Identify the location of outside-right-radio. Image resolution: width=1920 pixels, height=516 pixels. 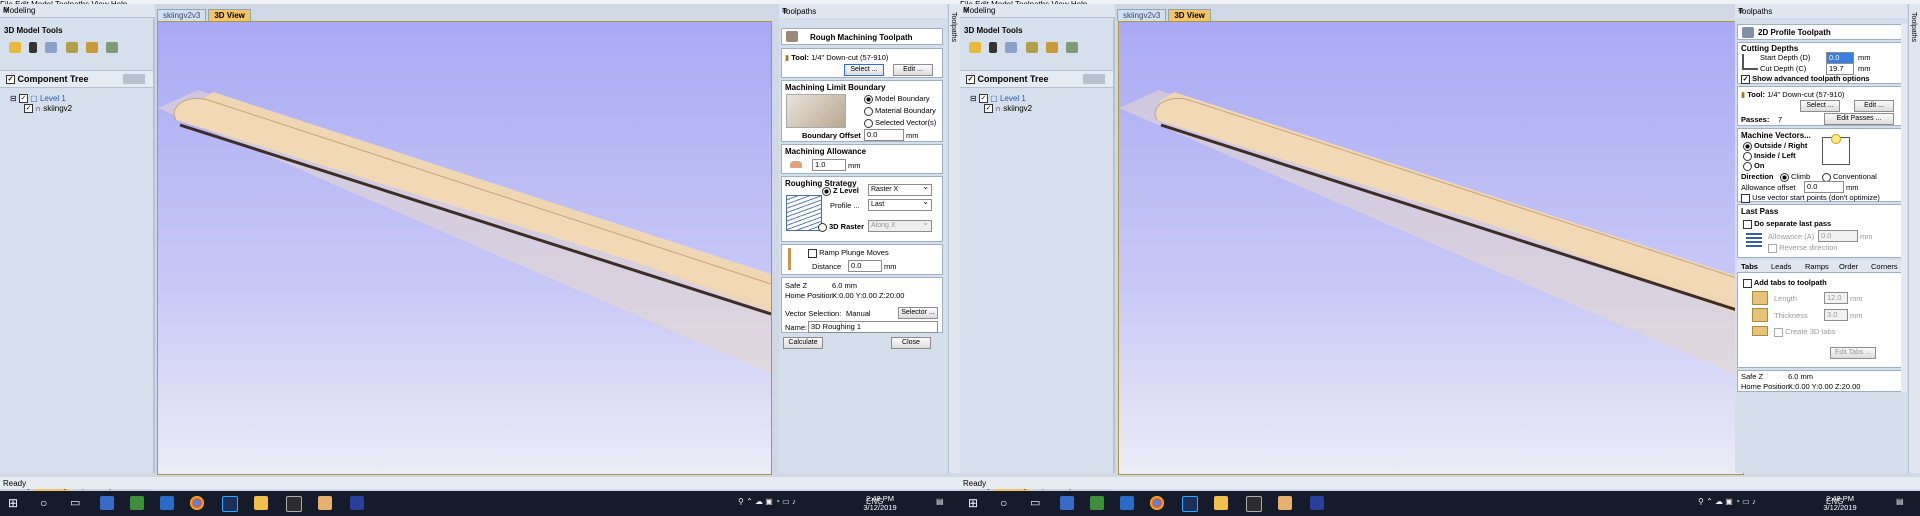
(1747, 146).